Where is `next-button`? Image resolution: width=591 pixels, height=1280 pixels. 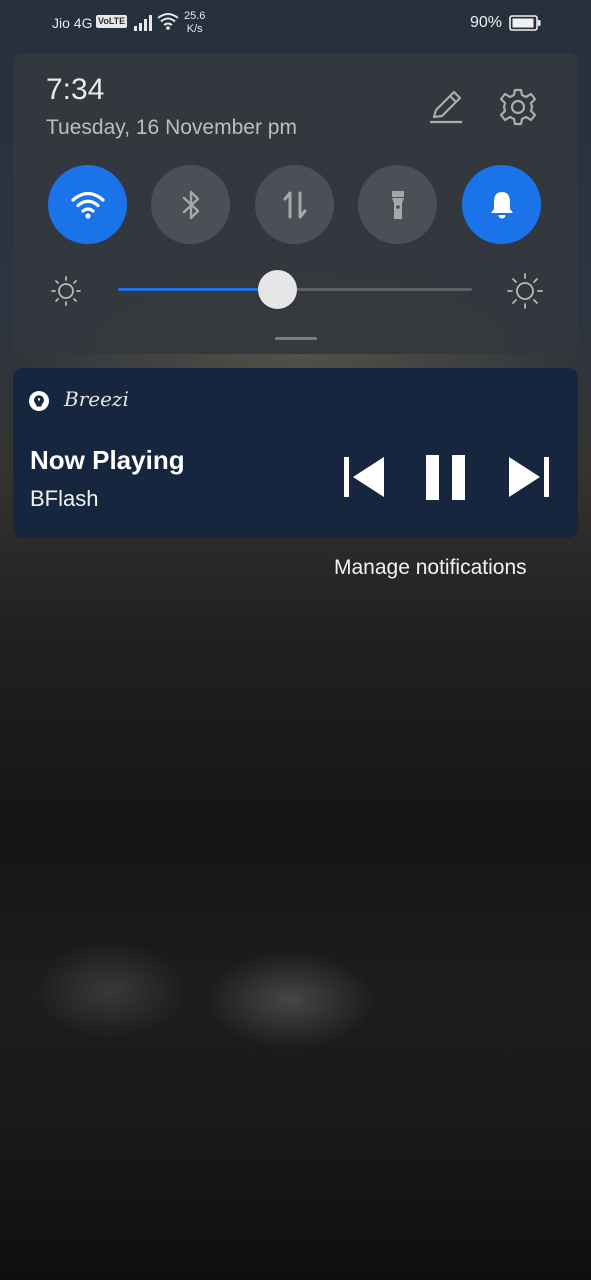
next-button is located at coordinates (529, 477).